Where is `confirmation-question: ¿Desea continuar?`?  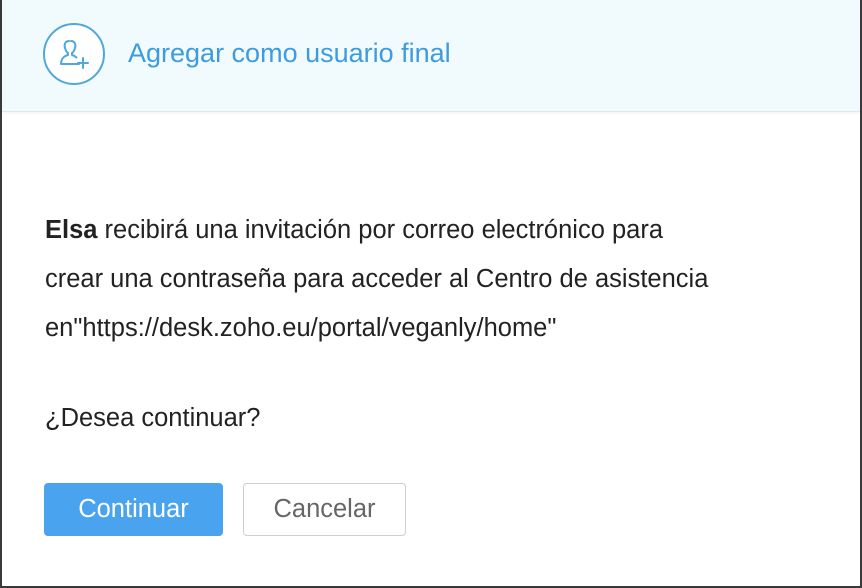
confirmation-question: ¿Desea continuar? is located at coordinates (153, 418).